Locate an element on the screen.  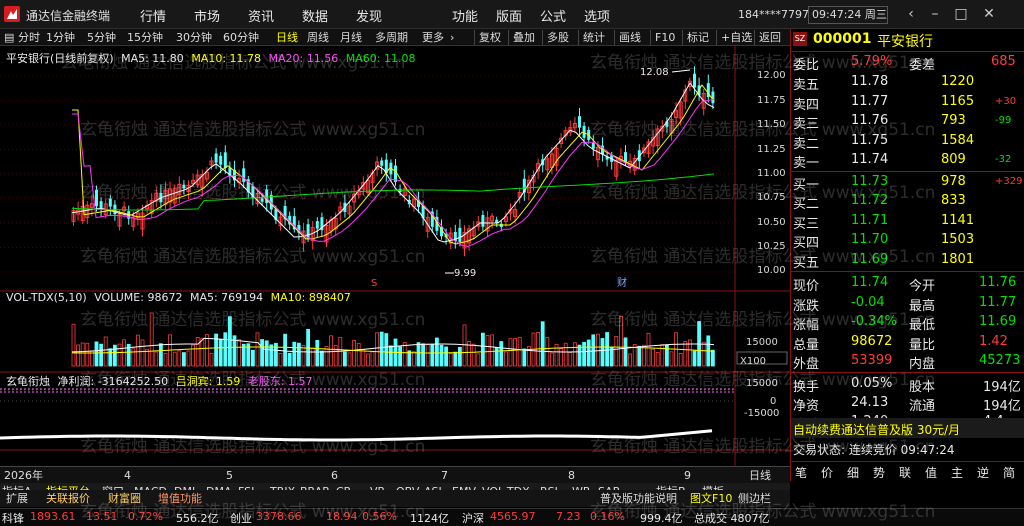
menu-quotes: 行情 is located at coordinates (153, 15).